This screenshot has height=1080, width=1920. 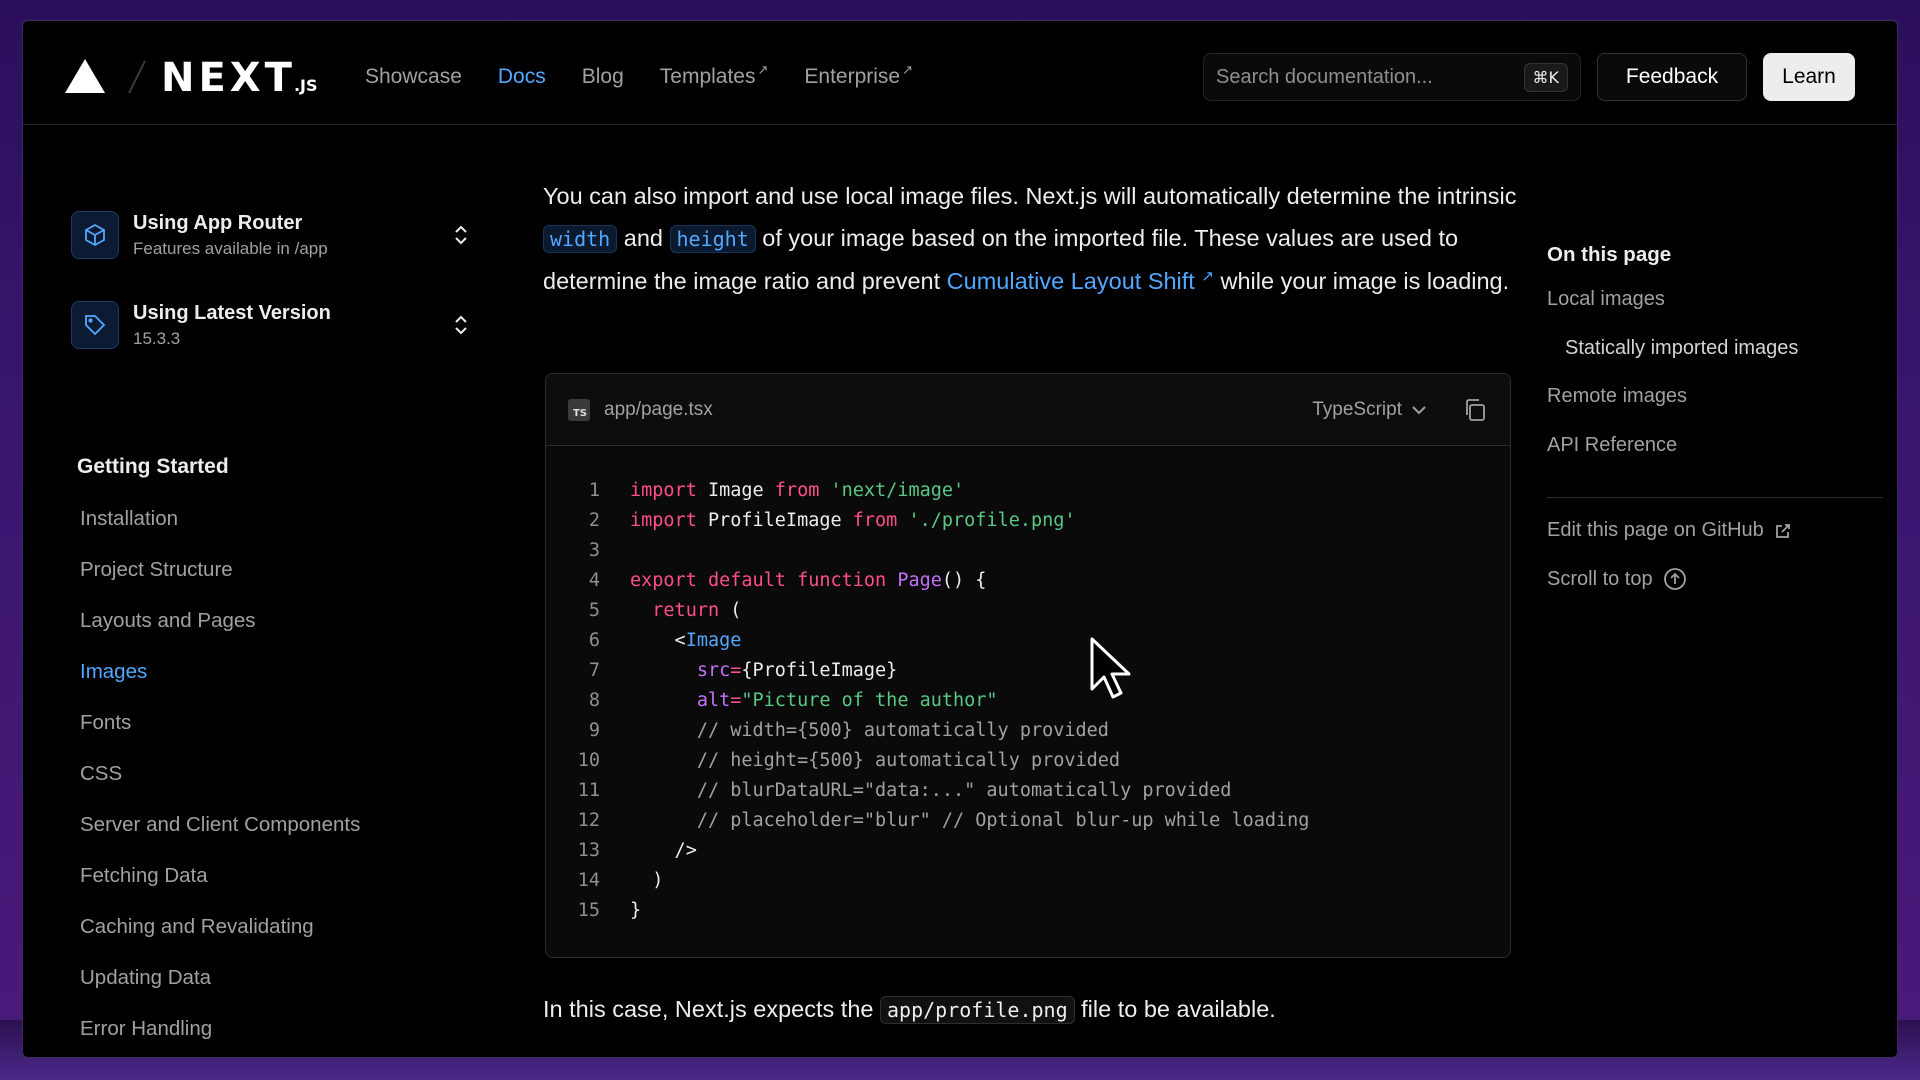 I want to click on code-token: Image, so click(x=713, y=640).